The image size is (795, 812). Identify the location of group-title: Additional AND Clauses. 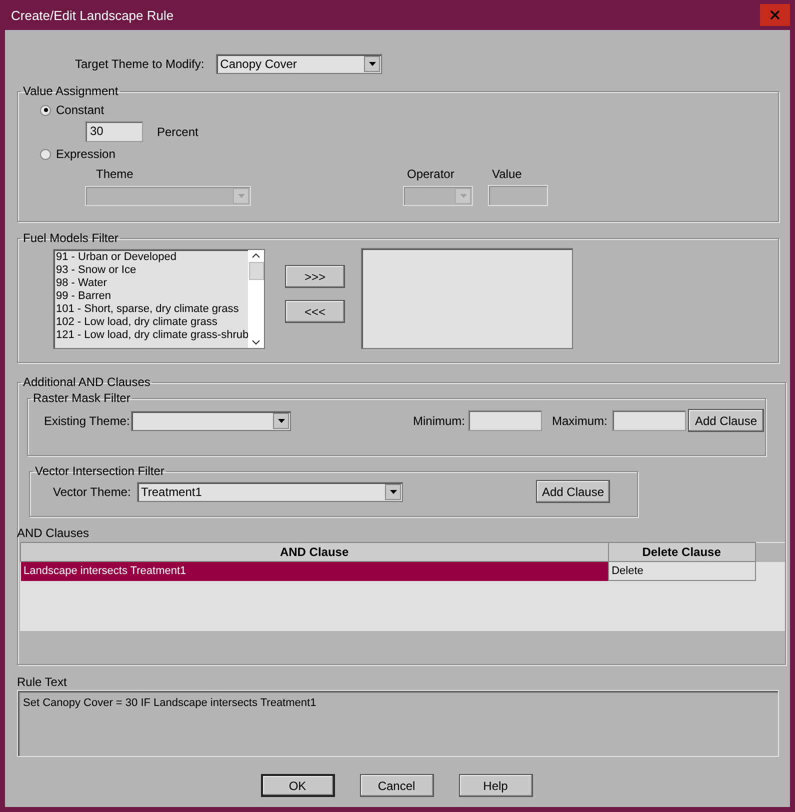
(87, 382).